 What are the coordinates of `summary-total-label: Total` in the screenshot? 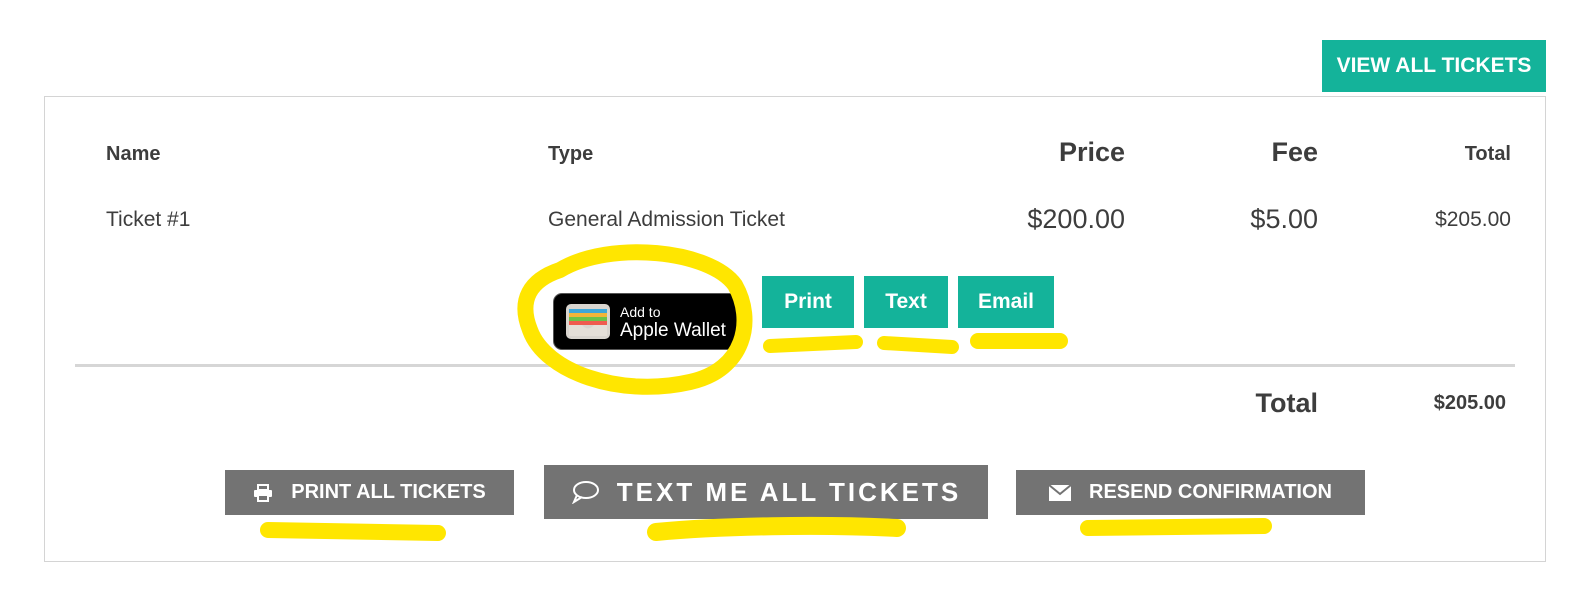 It's located at (1287, 403).